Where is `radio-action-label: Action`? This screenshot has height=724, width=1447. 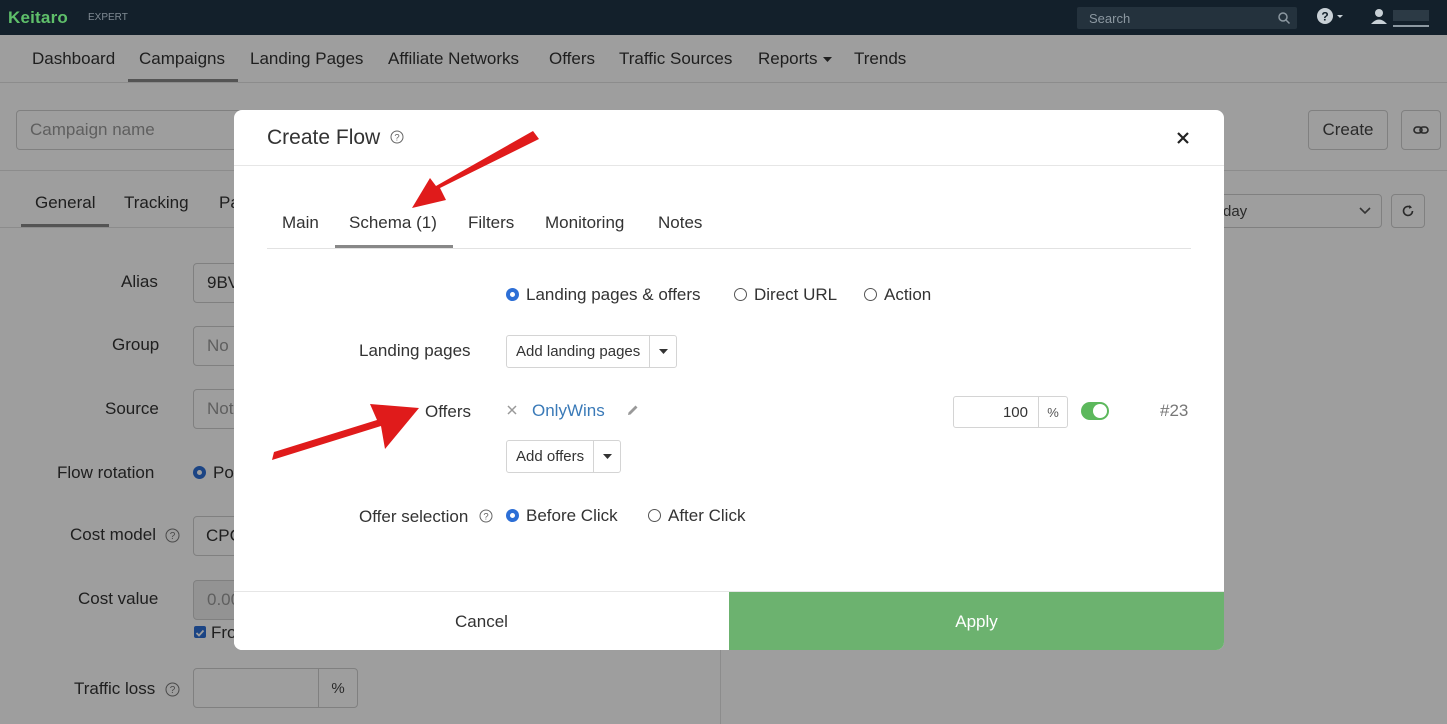 radio-action-label: Action is located at coordinates (907, 295).